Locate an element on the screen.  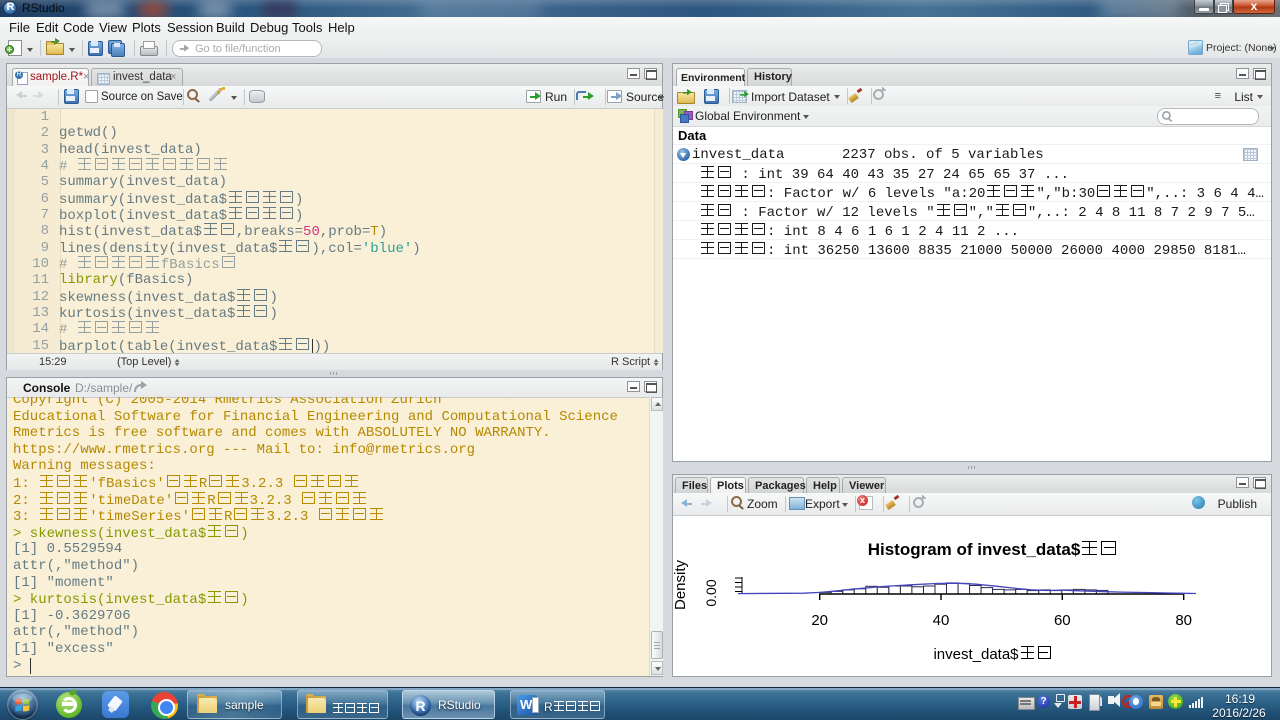
svg-text: 60 is located at coordinates (1062, 620).